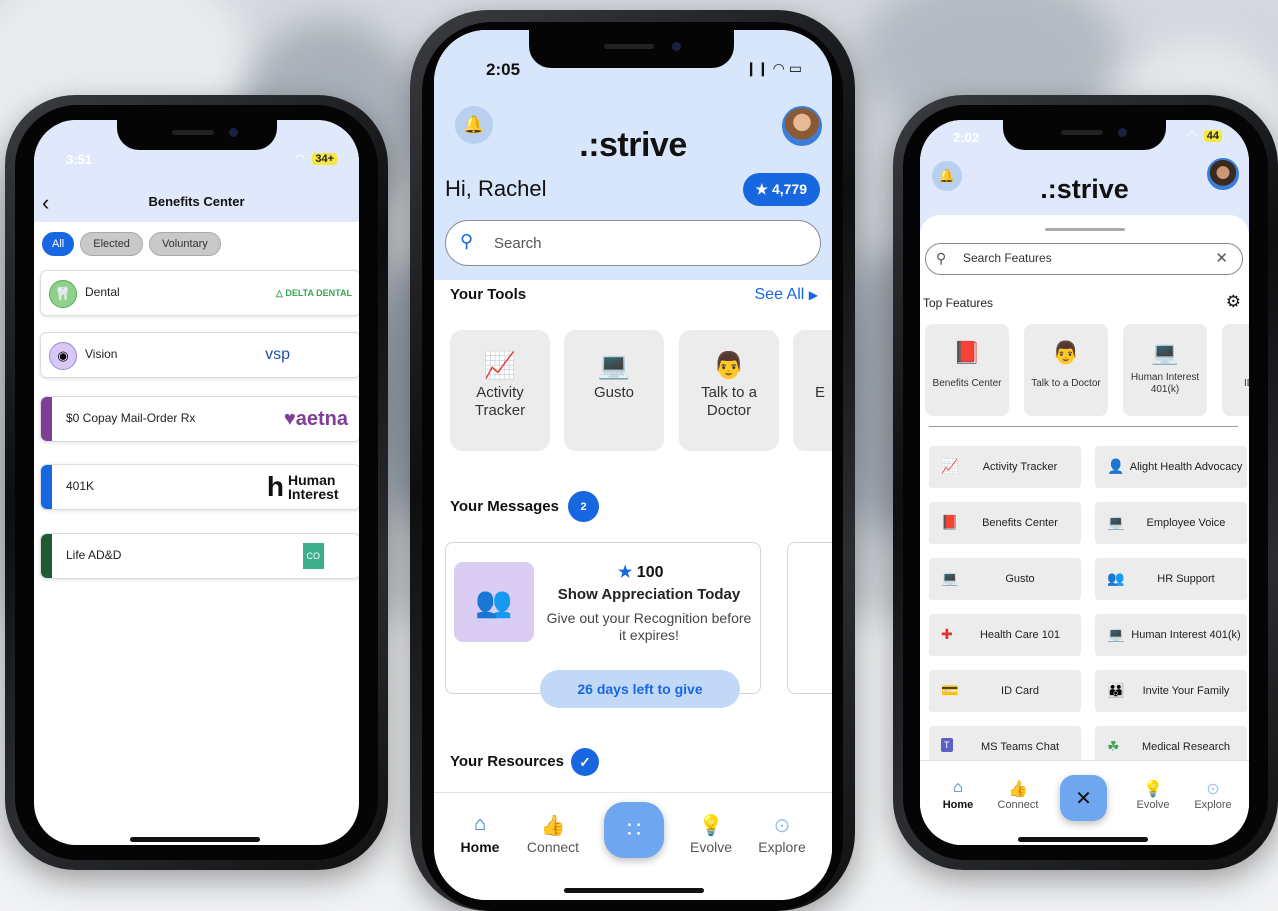 Image resolution: width=1278 pixels, height=911 pixels. What do you see at coordinates (1171, 523) in the screenshot?
I see `feature-employee-voice: 💻 Employee Voice` at bounding box center [1171, 523].